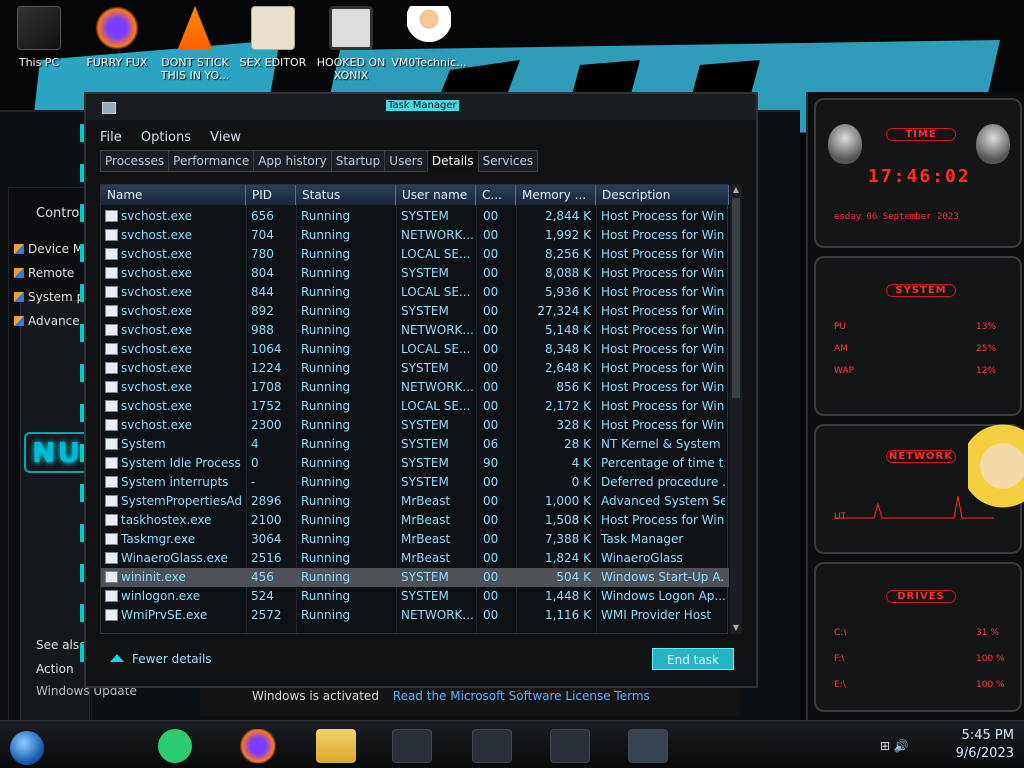 The image size is (1024, 768). What do you see at coordinates (736, 628) in the screenshot?
I see `scroll-down-arrow-icon: ▼` at bounding box center [736, 628].